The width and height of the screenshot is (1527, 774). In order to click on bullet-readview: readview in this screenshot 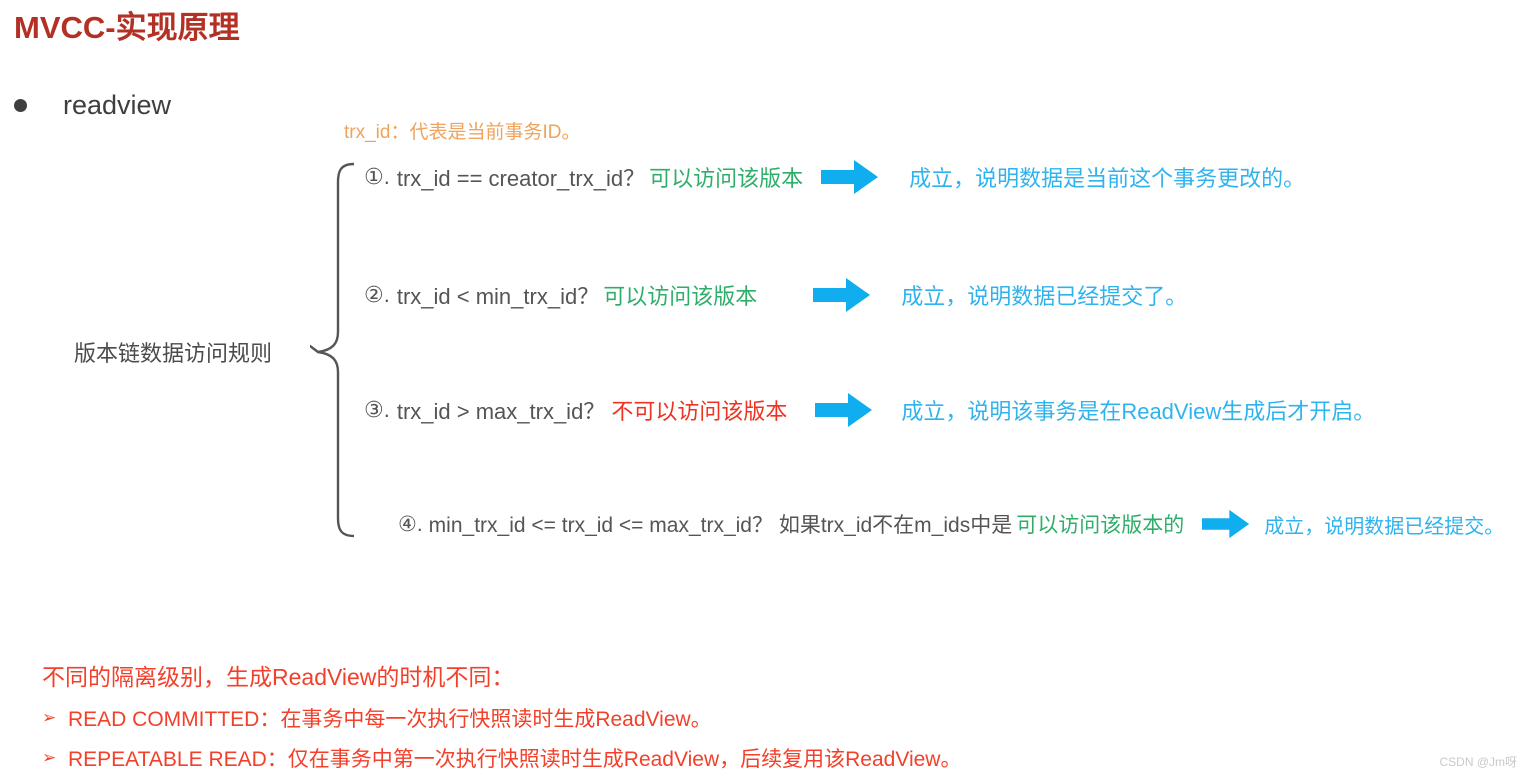, I will do `click(92, 105)`.